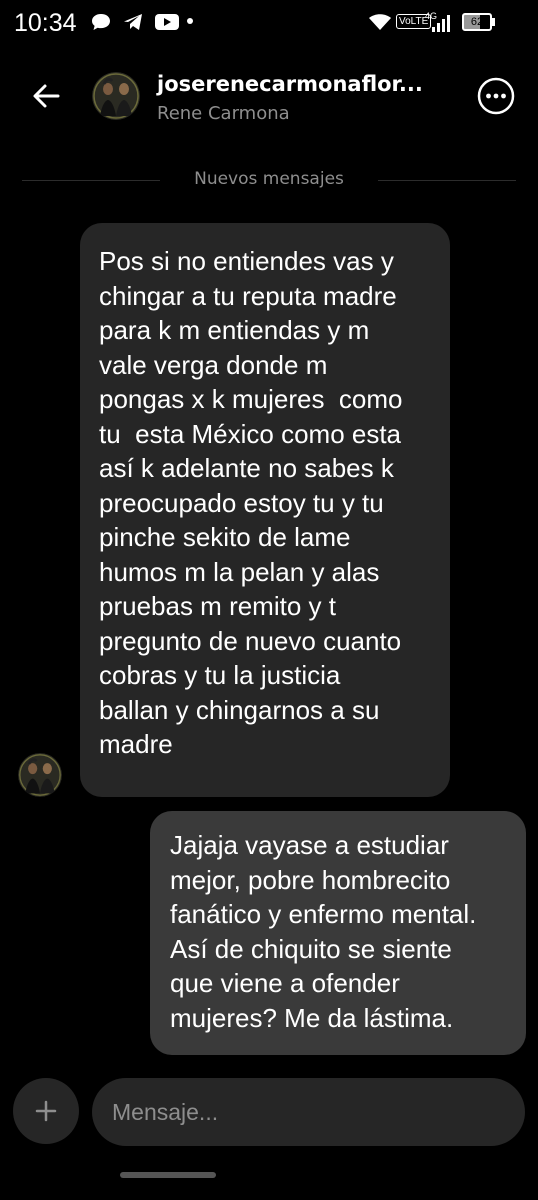  I want to click on wifi-icon, so click(380, 22).